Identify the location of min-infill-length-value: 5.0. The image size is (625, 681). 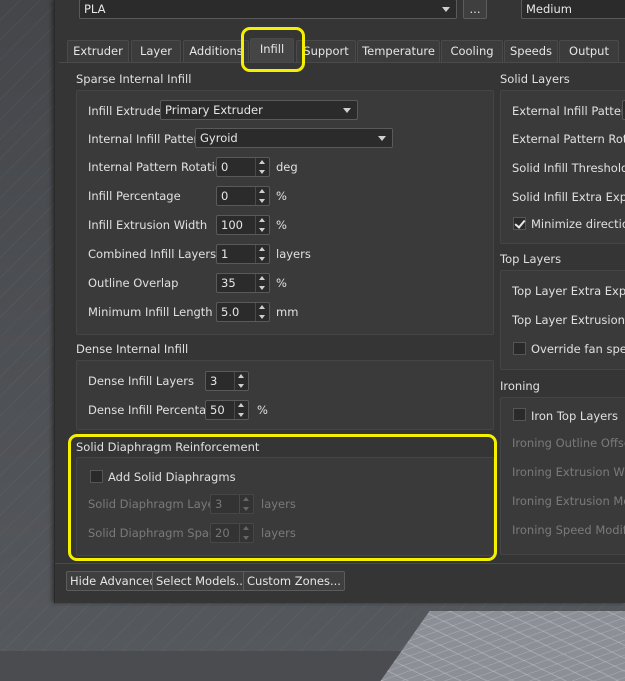
(230, 312).